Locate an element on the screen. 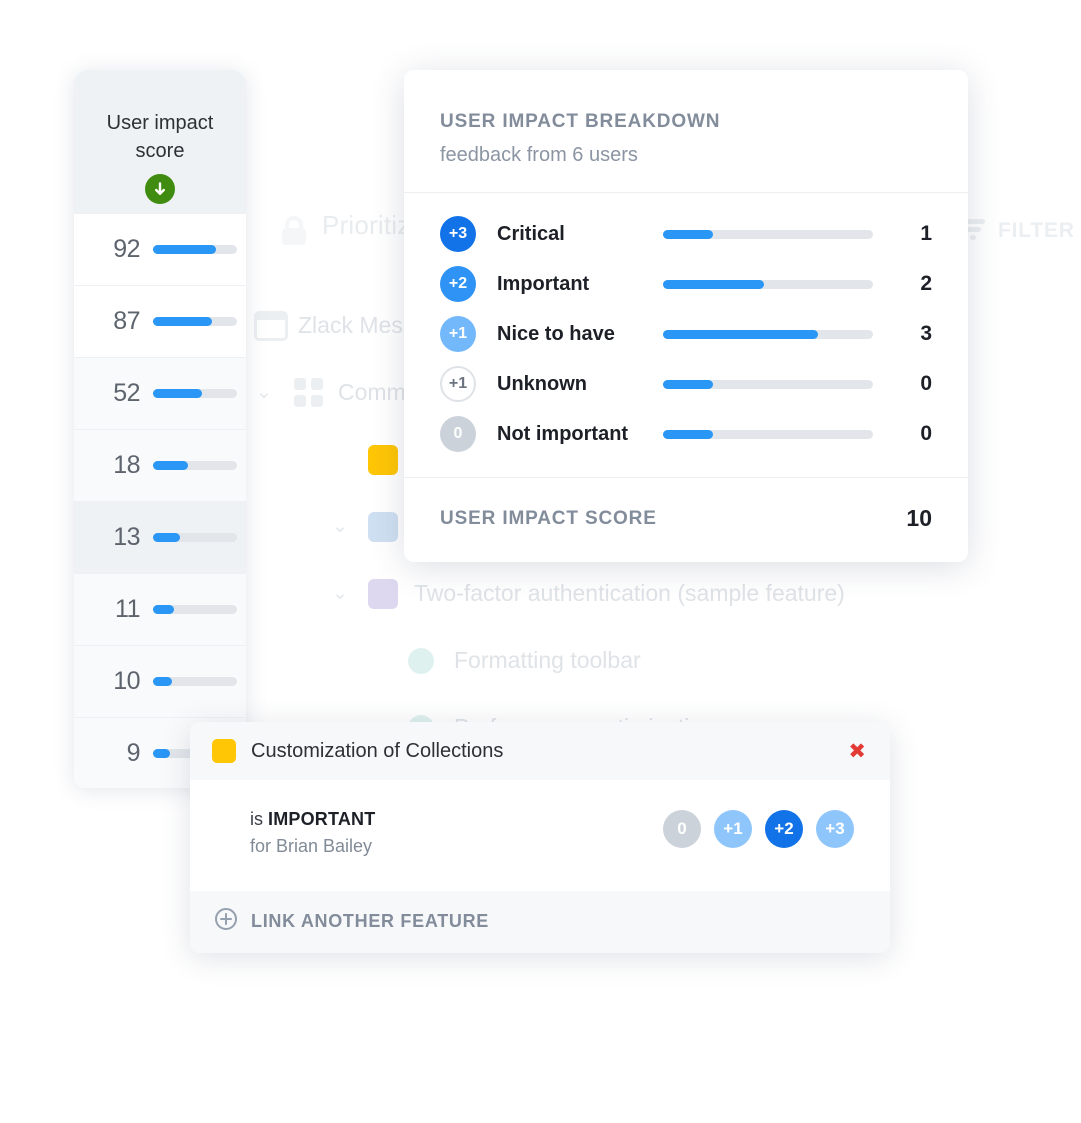 This screenshot has width=1081, height=1123. score-row: 11 is located at coordinates (160, 609).